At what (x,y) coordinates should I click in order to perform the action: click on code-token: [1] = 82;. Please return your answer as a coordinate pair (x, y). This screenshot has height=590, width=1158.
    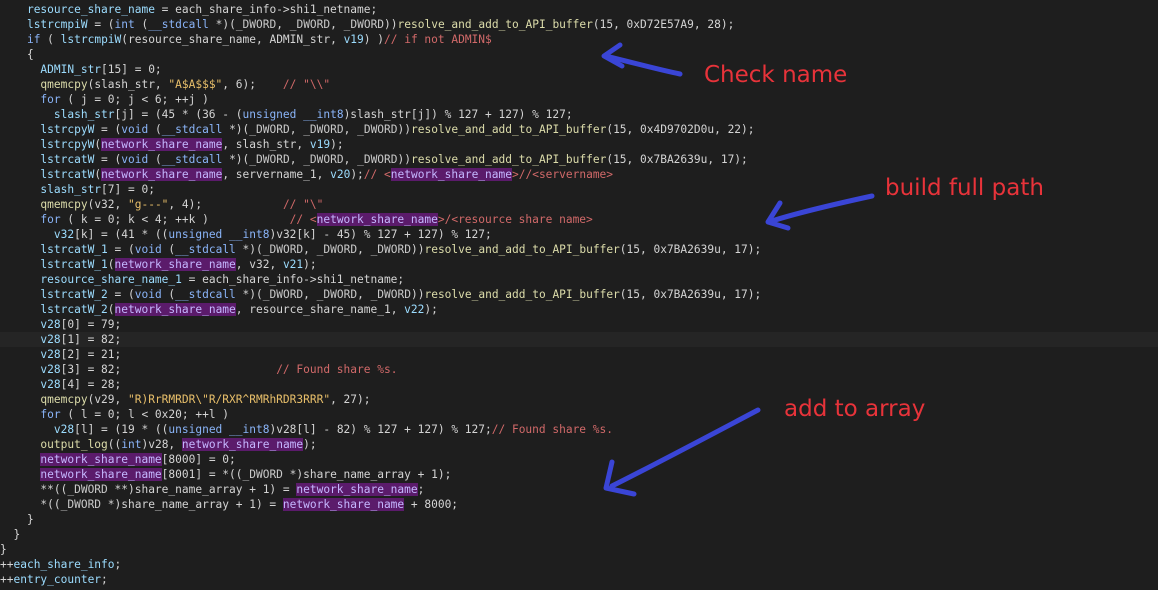
    Looking at the image, I should click on (91, 339).